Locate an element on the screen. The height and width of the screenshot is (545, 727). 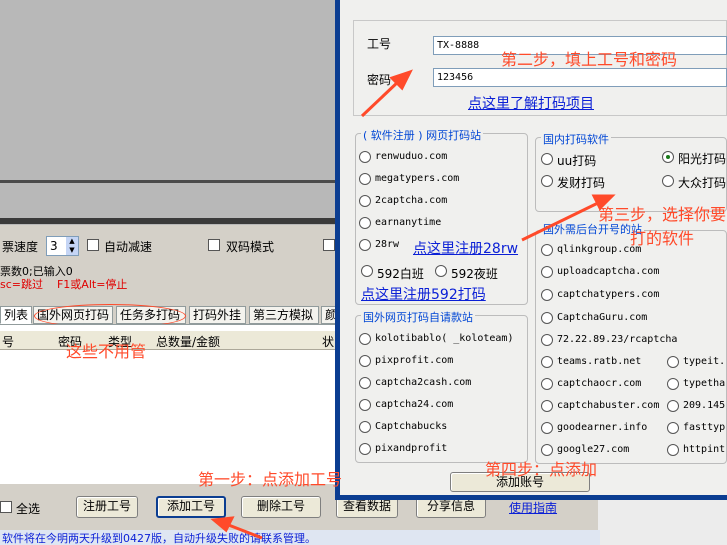
radio-dazhong is located at coordinates (668, 181).